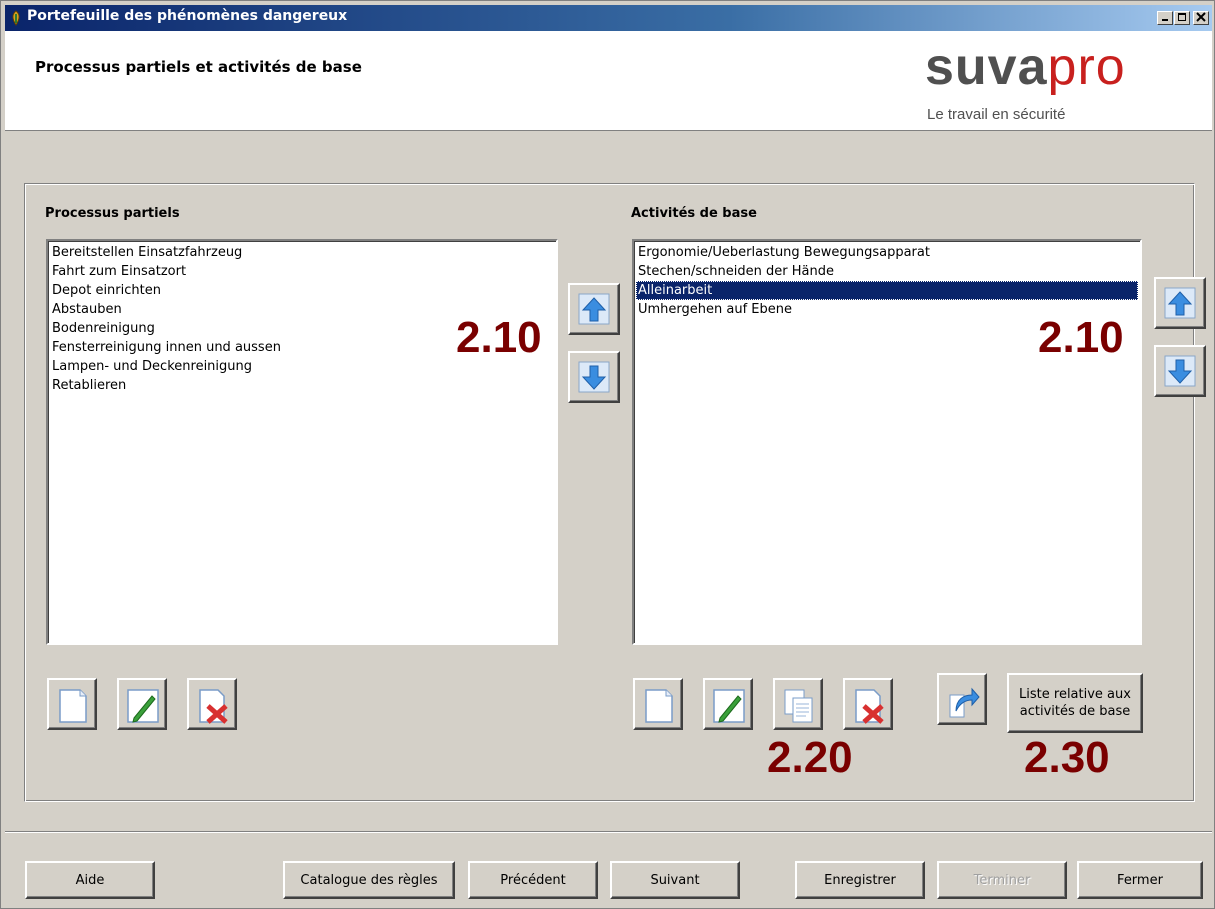 This screenshot has height=909, width=1215. I want to click on edit-processus-button, so click(142, 704).